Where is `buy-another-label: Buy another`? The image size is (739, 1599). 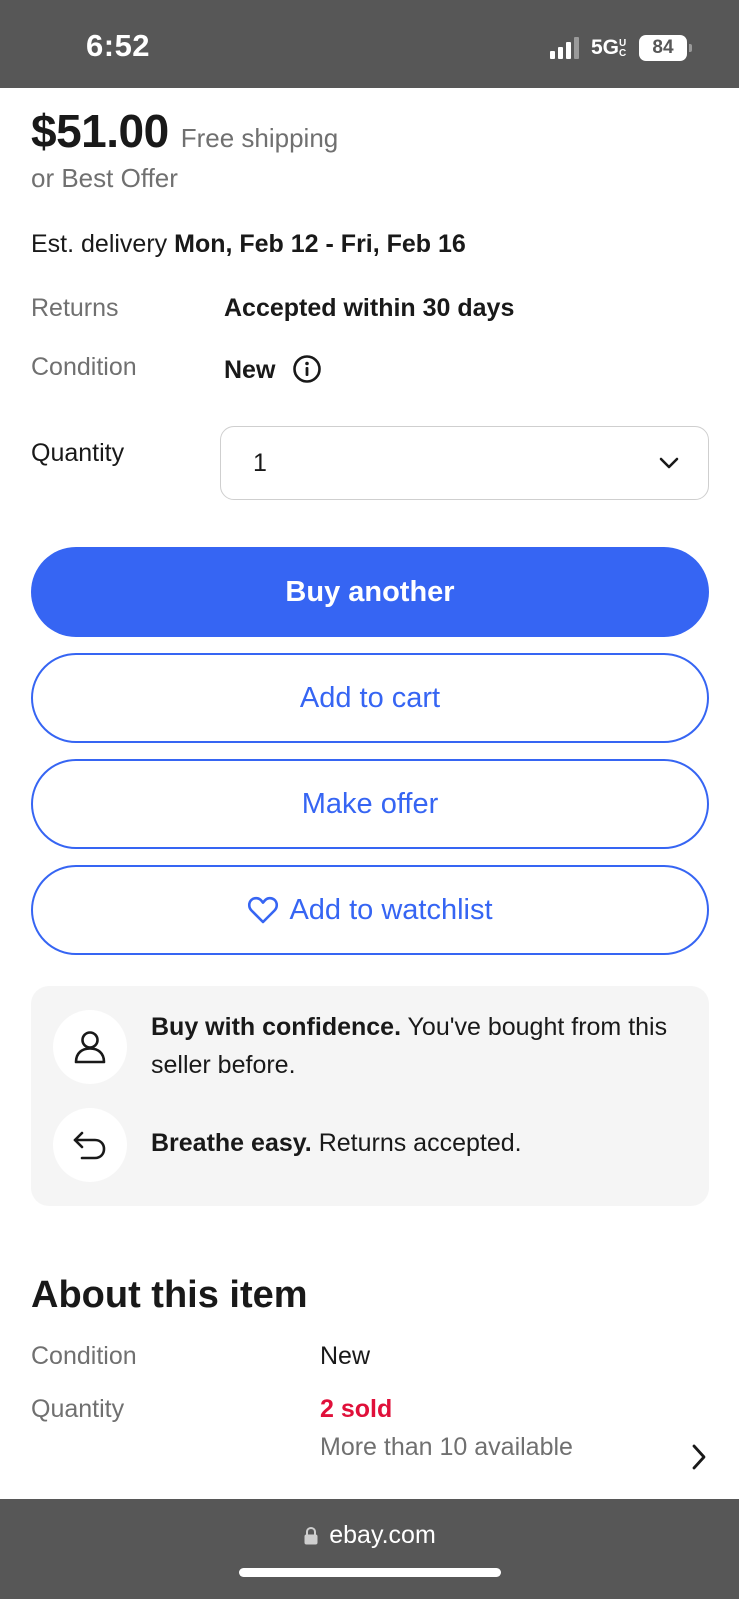 buy-another-label: Buy another is located at coordinates (370, 591).